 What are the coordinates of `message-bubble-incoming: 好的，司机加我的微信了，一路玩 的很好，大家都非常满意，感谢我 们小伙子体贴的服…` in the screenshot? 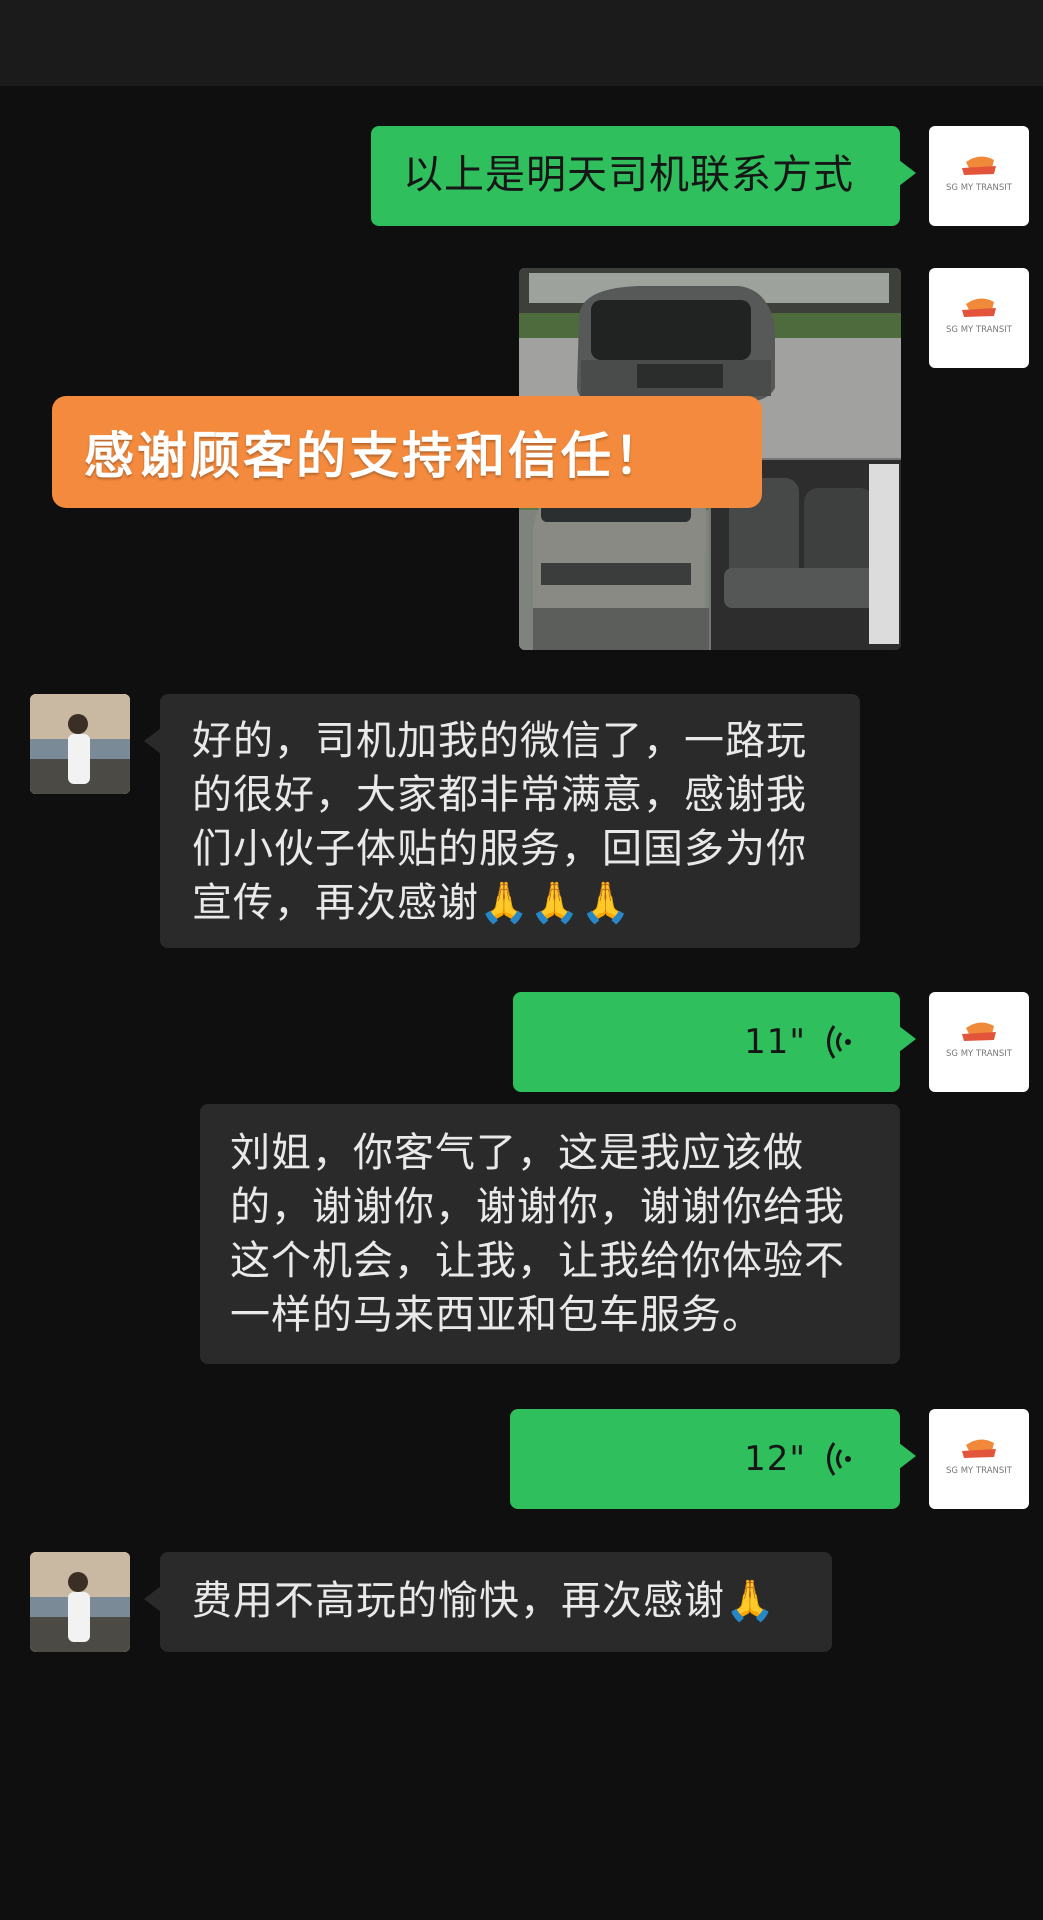 It's located at (502, 821).